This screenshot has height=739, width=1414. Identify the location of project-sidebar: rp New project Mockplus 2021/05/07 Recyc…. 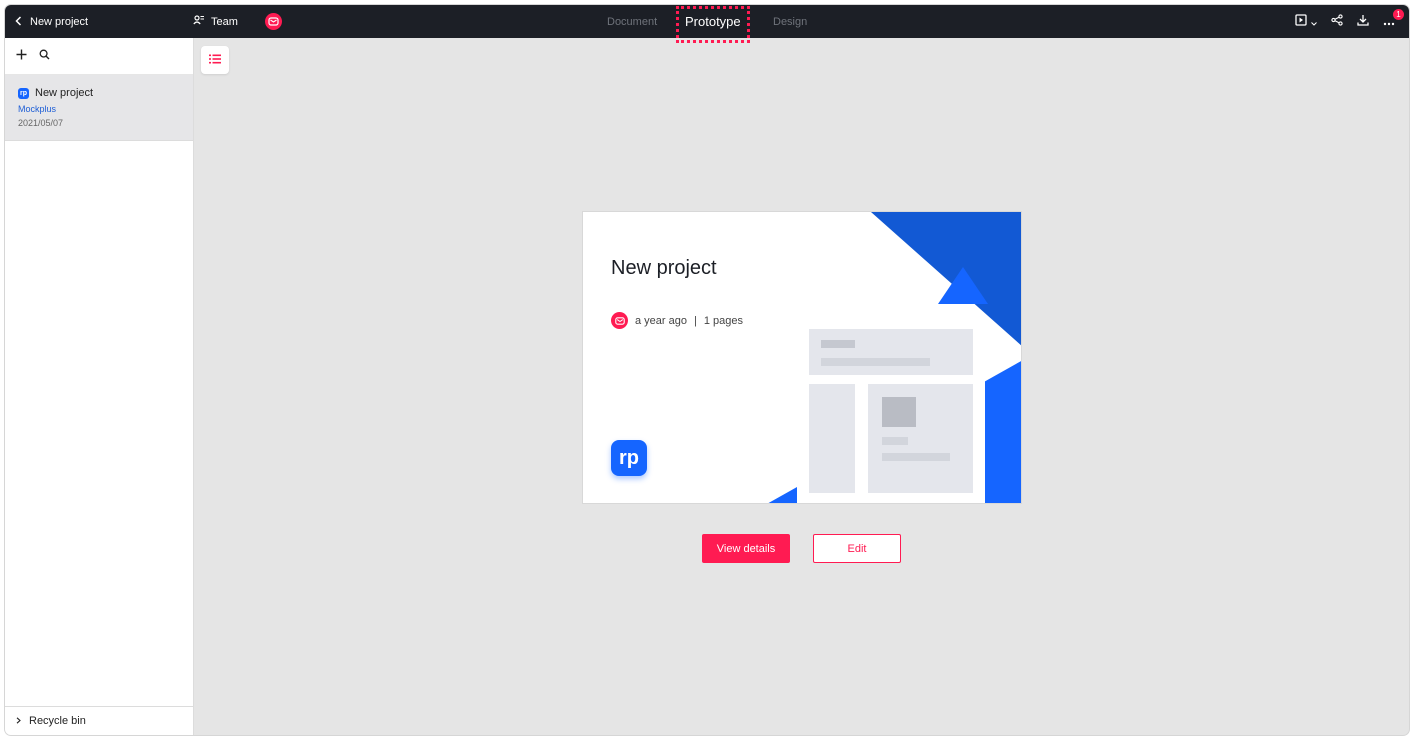
(99, 386).